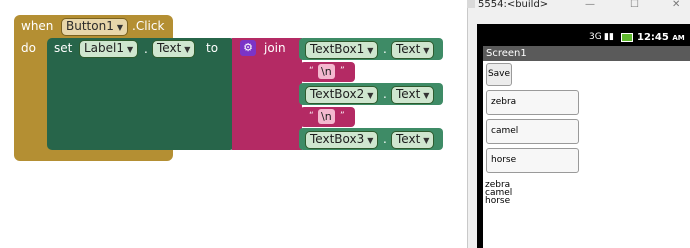 This screenshot has height=248, width=690. I want to click on newline-string-2: \n, so click(326, 116).